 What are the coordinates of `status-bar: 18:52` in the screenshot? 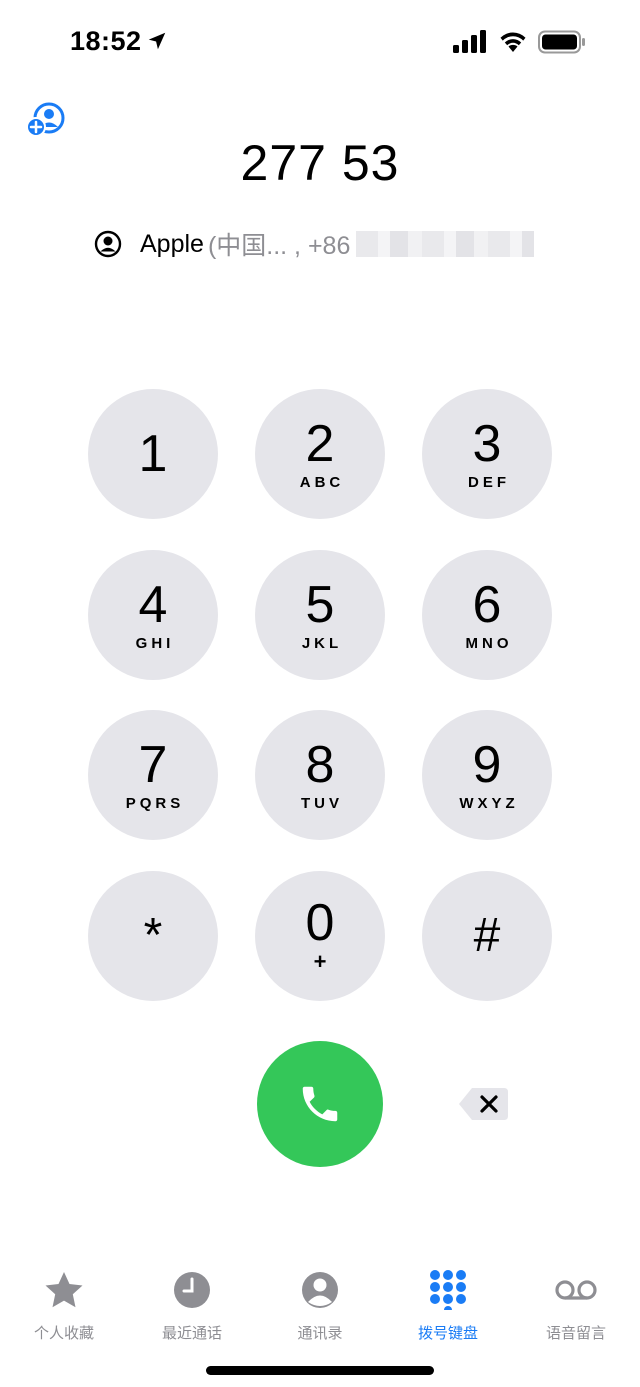 It's located at (320, 45).